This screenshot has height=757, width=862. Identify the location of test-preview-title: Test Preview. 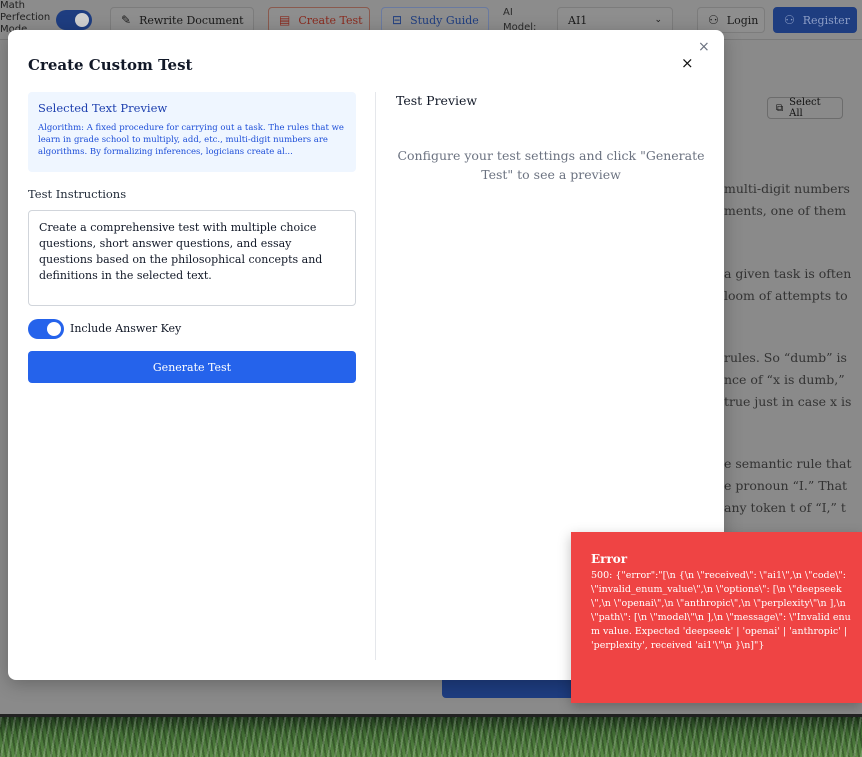
(437, 100).